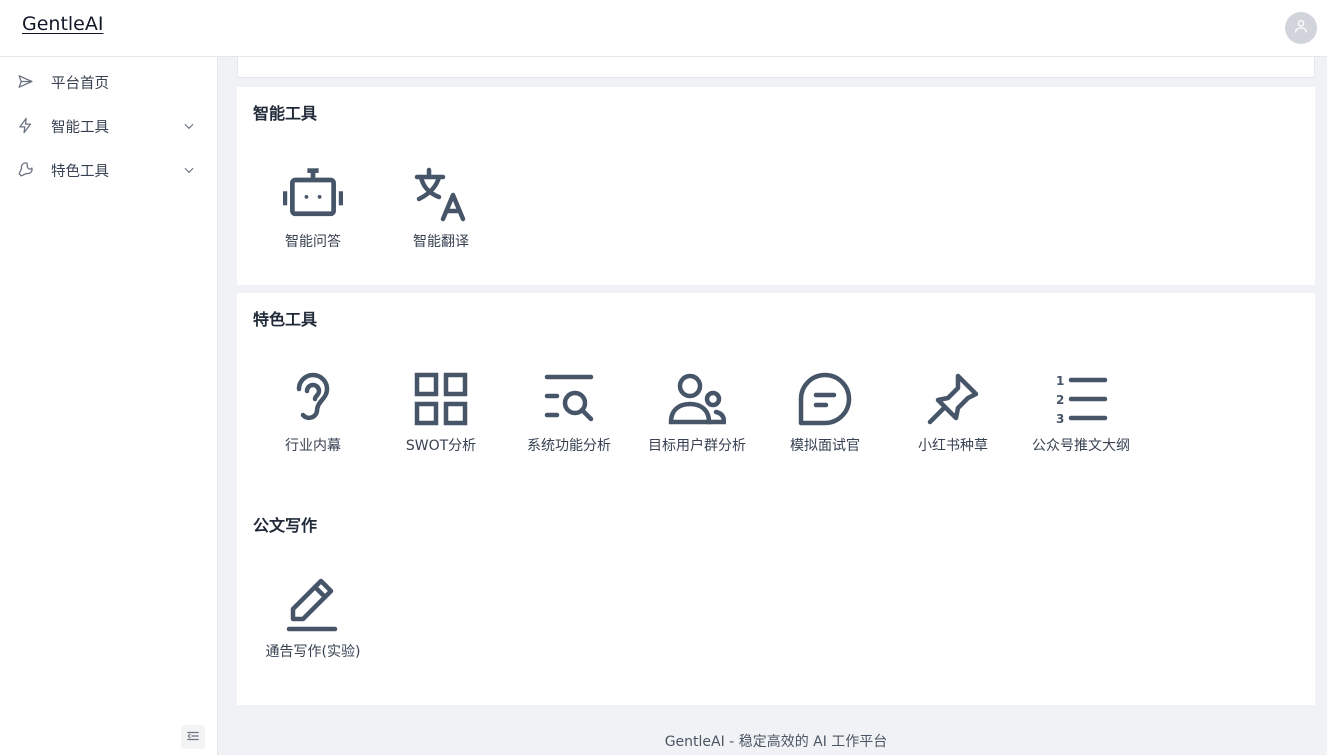 Image resolution: width=1327 pixels, height=755 pixels. What do you see at coordinates (663, 28) in the screenshot?
I see `top-header: GentleAI` at bounding box center [663, 28].